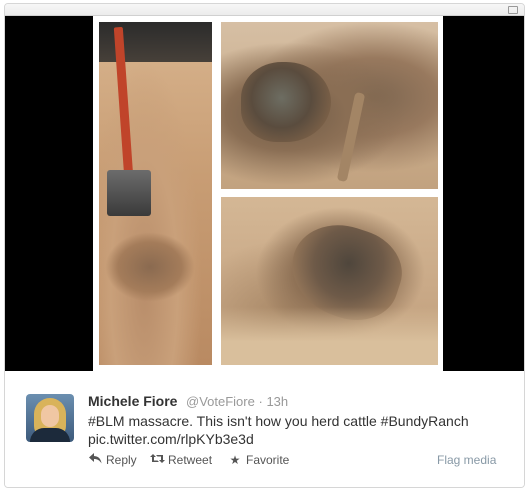  Describe the element at coordinates (329, 336) in the screenshot. I see `dirt` at that location.